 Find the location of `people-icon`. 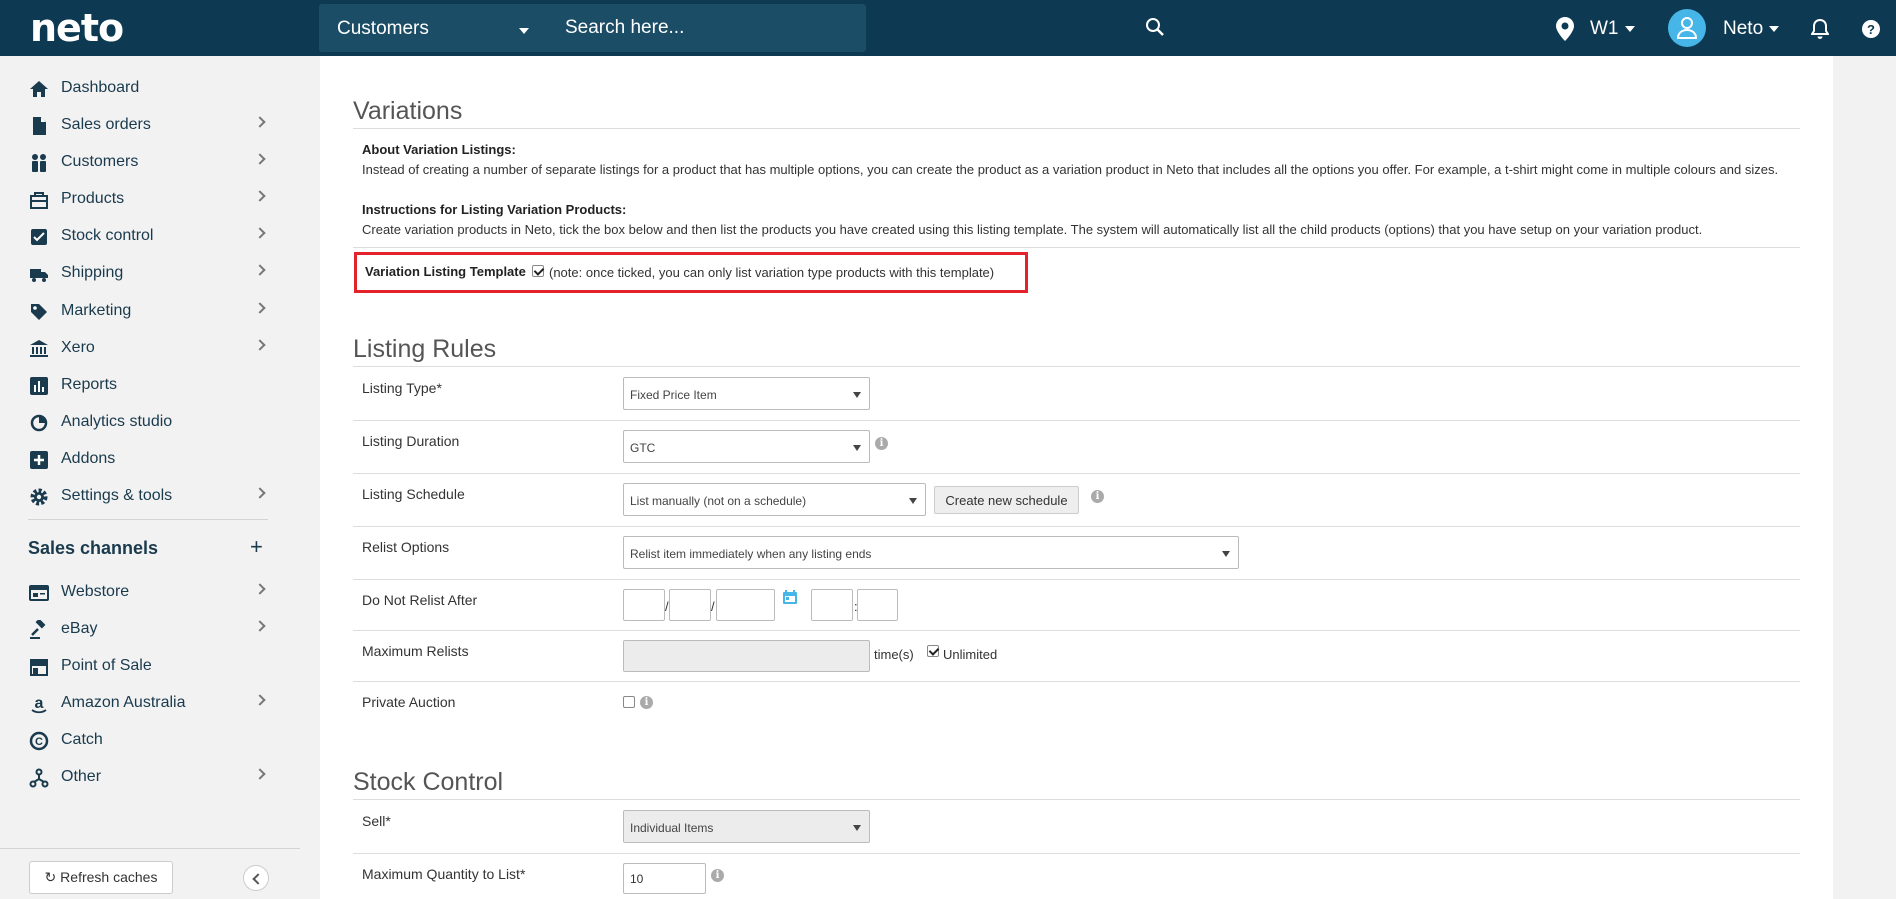

people-icon is located at coordinates (39, 163).